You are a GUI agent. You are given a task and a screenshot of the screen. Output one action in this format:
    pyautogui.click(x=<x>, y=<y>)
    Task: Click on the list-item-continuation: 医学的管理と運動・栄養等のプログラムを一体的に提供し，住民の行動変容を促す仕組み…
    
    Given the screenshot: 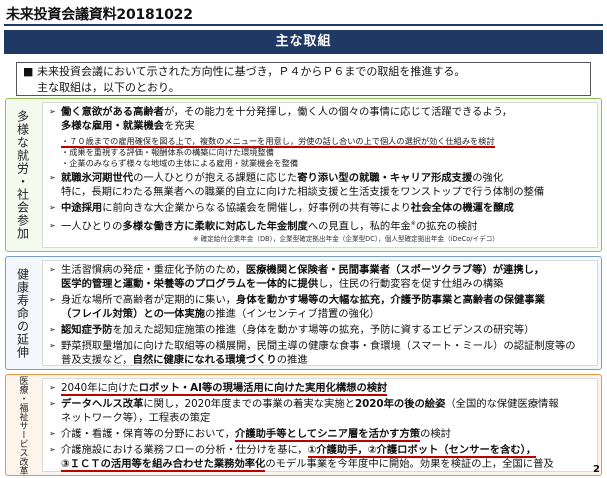 What is the action you would take?
    pyautogui.click(x=282, y=284)
    